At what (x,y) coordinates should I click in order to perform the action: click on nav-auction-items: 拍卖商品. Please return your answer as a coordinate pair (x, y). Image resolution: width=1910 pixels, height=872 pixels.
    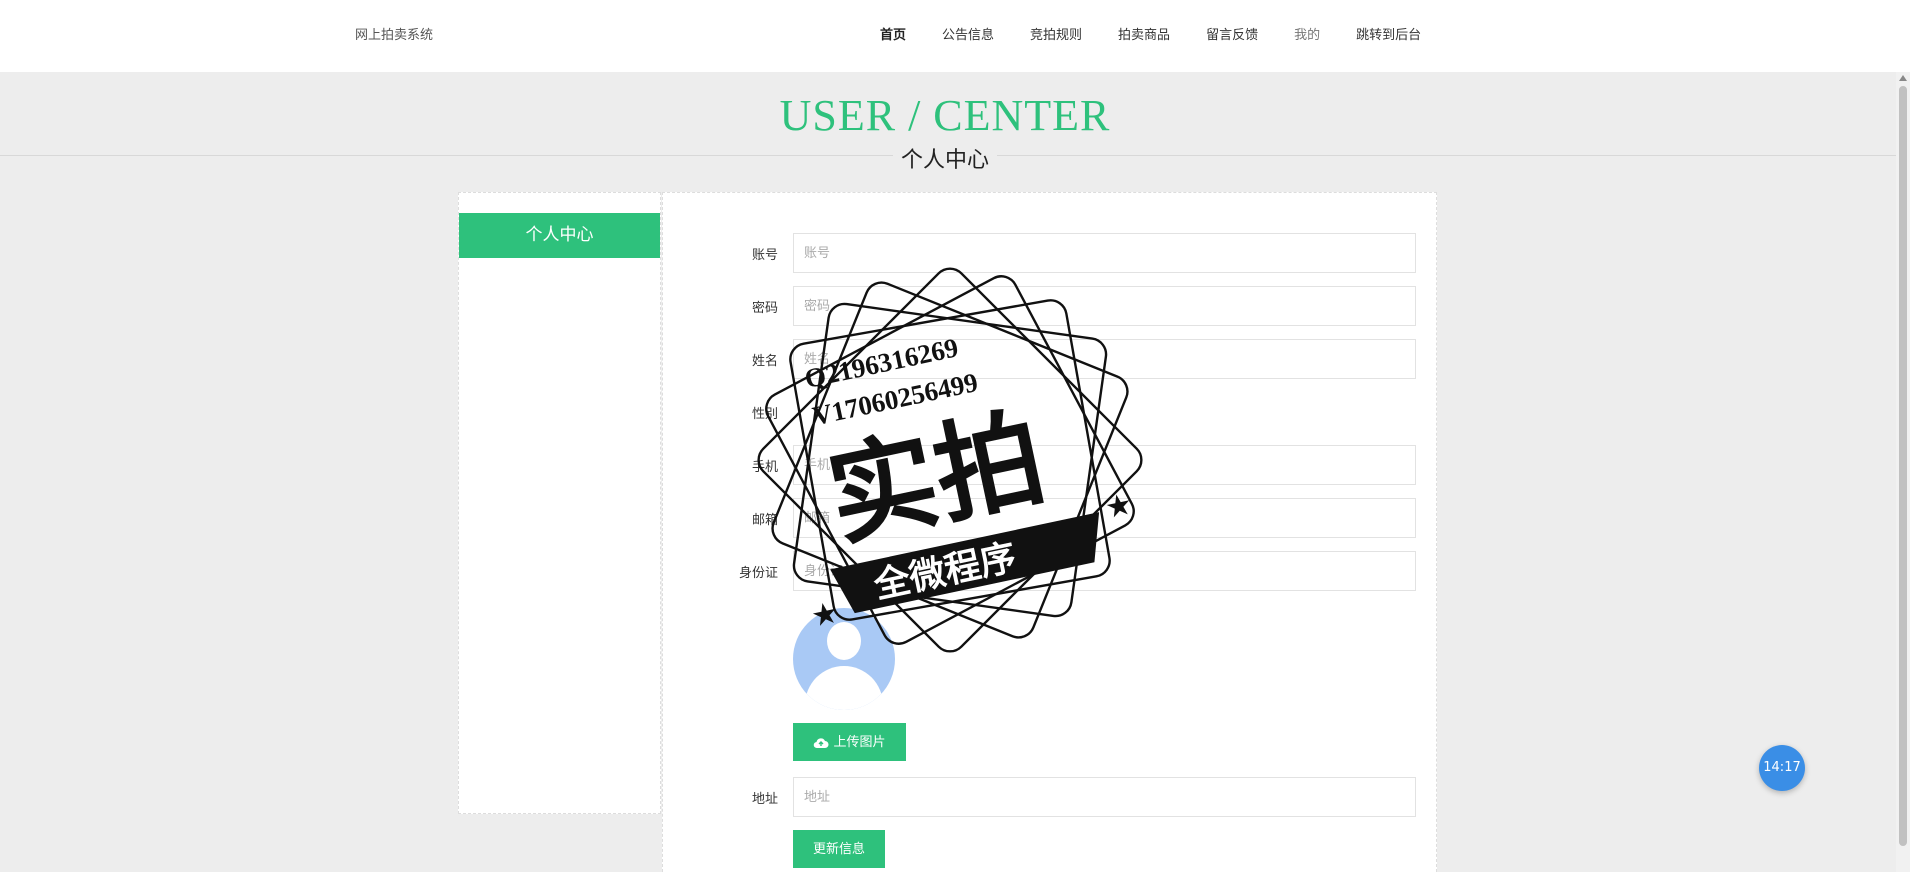
    Looking at the image, I should click on (1144, 33).